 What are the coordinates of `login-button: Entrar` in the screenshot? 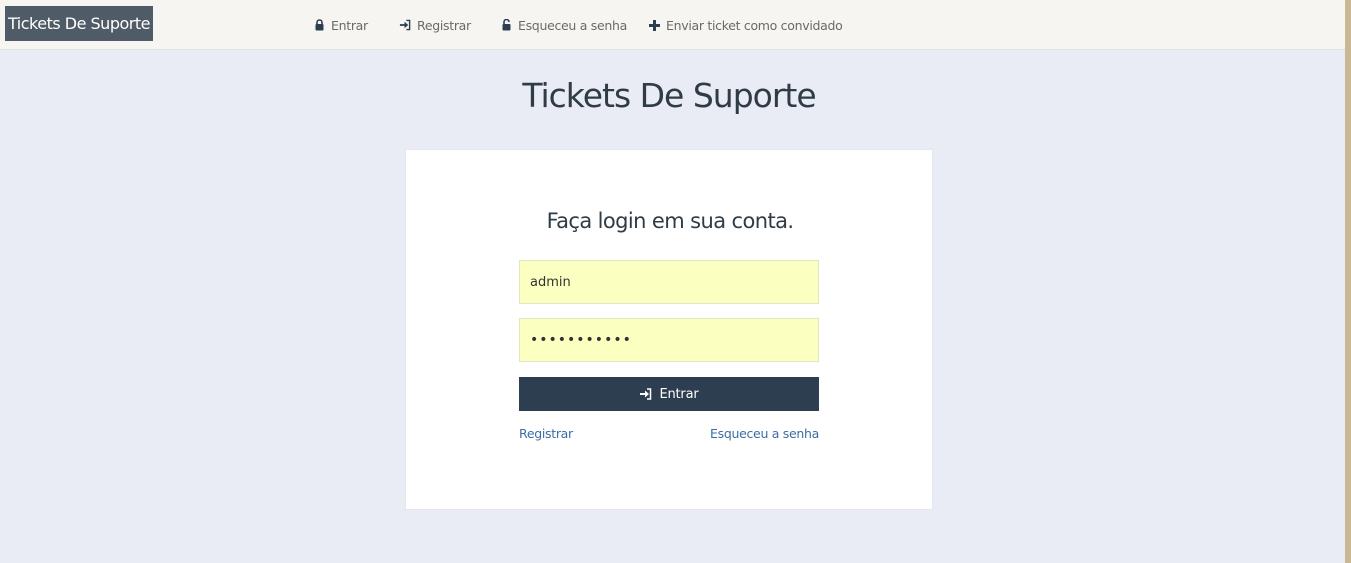 It's located at (669, 394).